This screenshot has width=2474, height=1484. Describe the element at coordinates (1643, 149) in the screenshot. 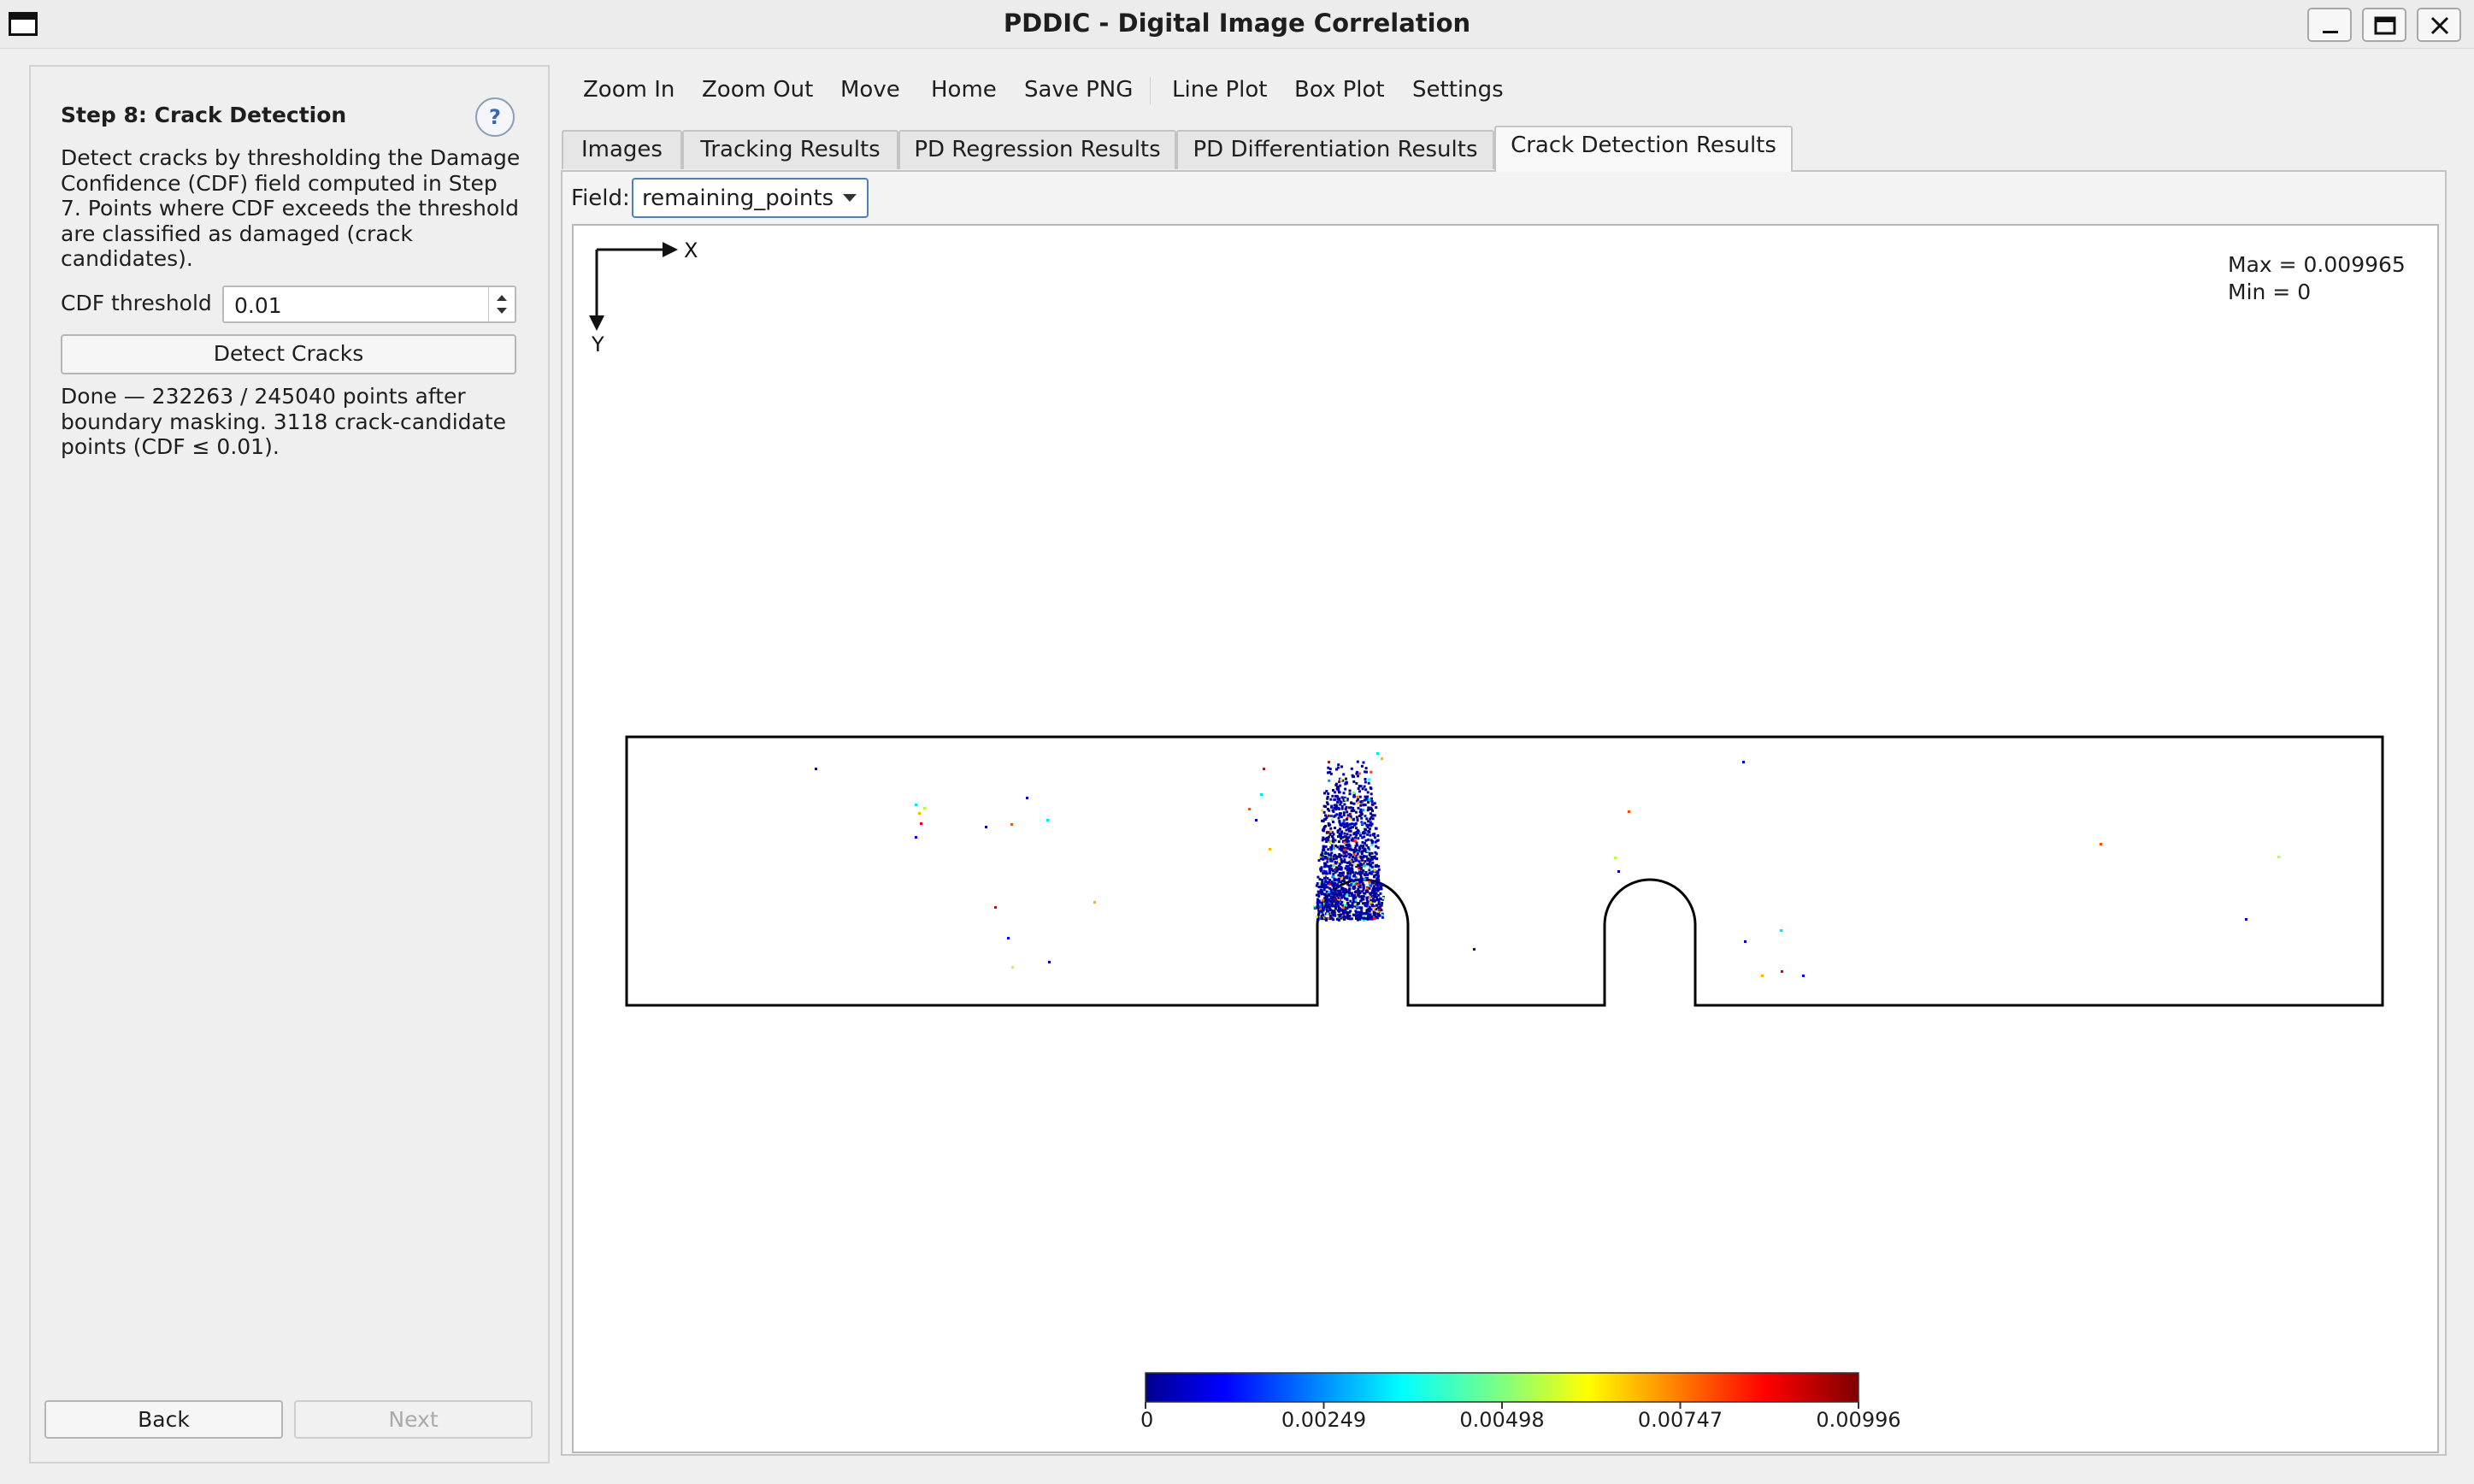

I see `tab-crack-detection-results: Crack Detection Results` at that location.